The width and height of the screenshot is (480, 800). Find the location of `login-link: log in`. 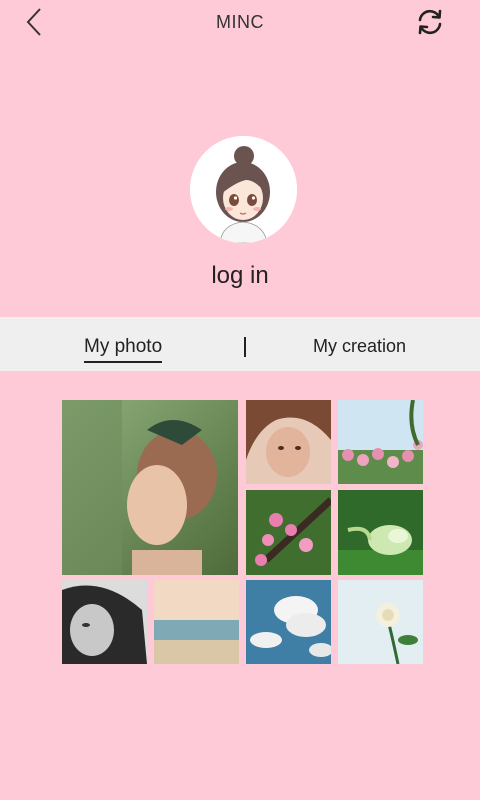

login-link: log in is located at coordinates (240, 276).